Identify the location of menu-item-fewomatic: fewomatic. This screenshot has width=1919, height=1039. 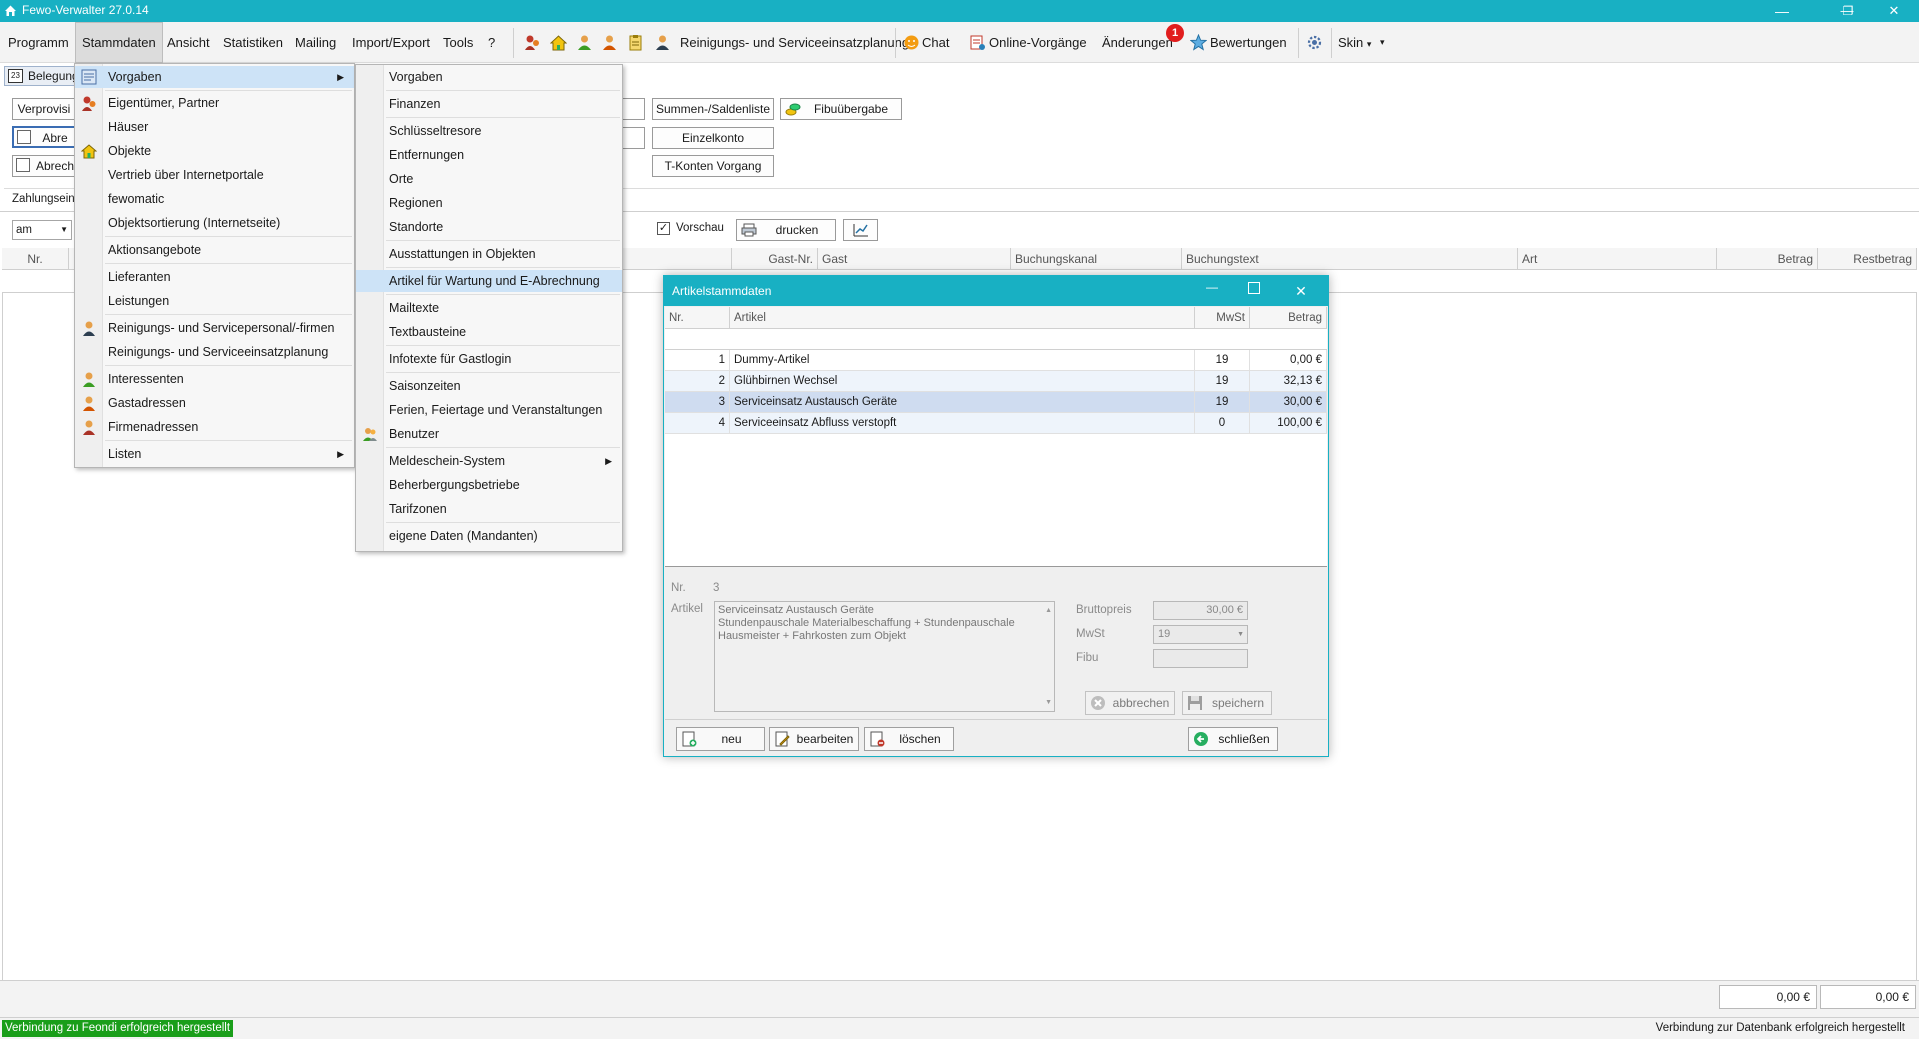
(214, 199).